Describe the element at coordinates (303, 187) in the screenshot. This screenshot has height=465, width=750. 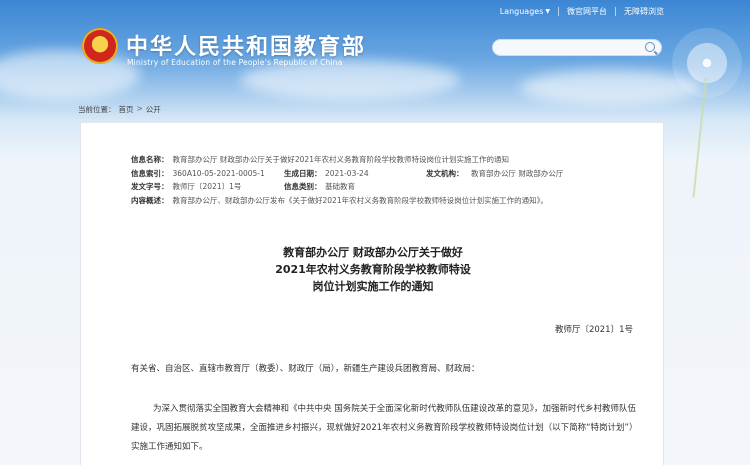
I see `meta-label: 信息类别：` at that location.